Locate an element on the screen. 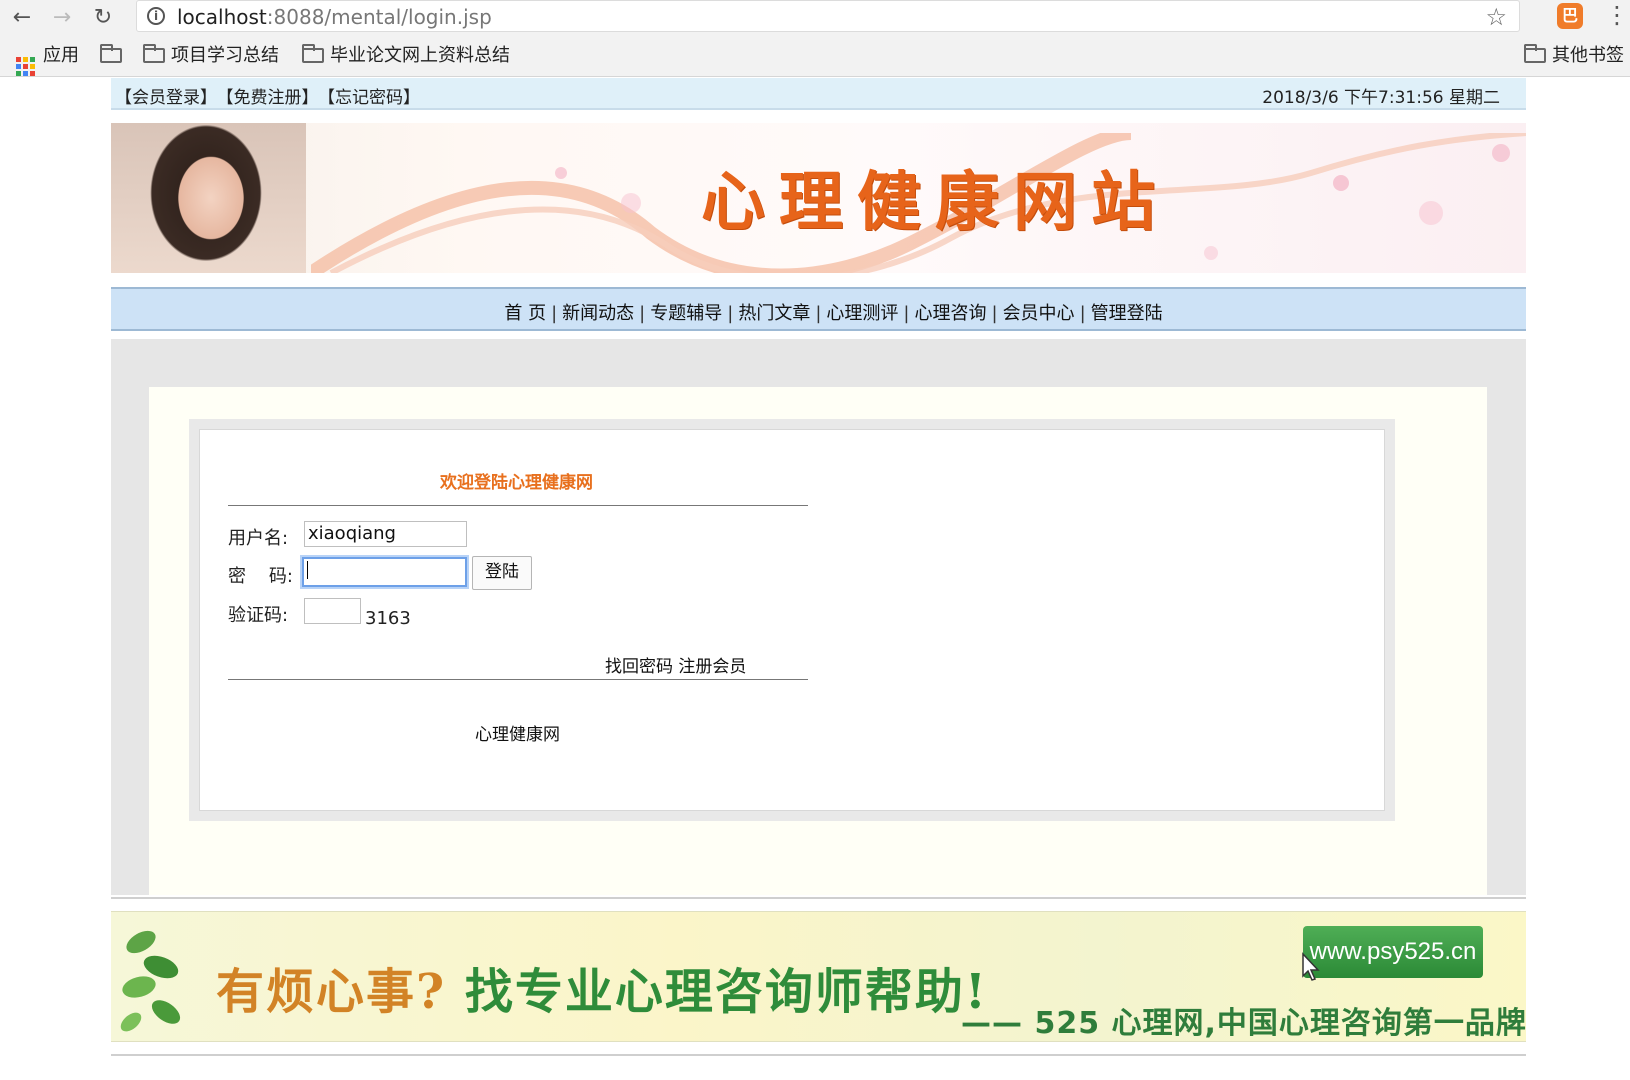 The width and height of the screenshot is (1630, 1080). nav-item-hot-articles: 热门文章 is located at coordinates (774, 313).